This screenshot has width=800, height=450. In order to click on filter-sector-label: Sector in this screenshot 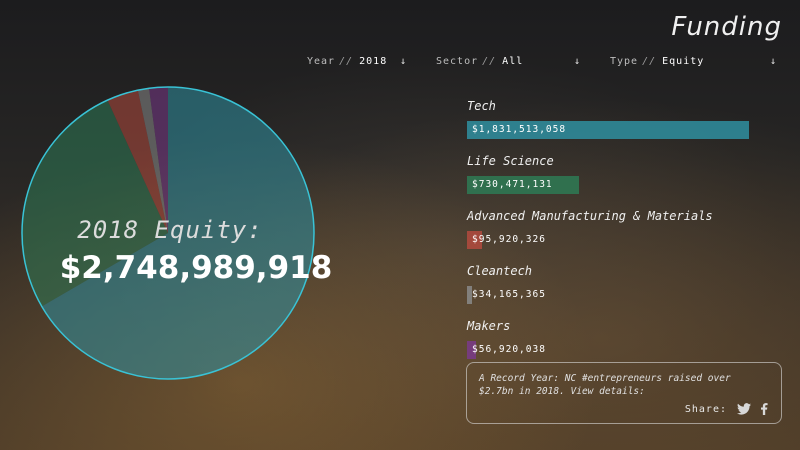, I will do `click(457, 61)`.